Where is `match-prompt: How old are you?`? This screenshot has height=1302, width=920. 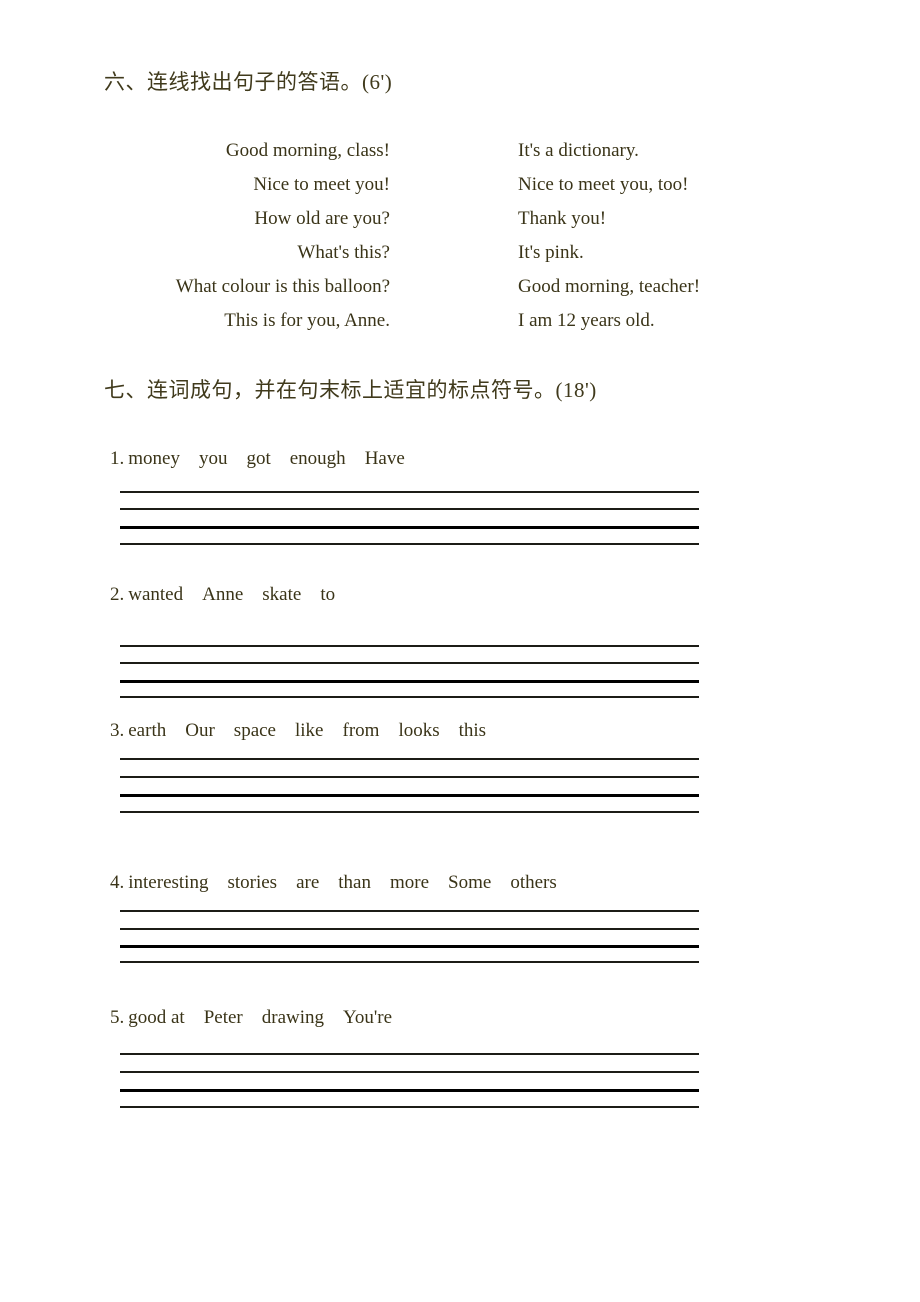 match-prompt: How old are you? is located at coordinates (195, 219).